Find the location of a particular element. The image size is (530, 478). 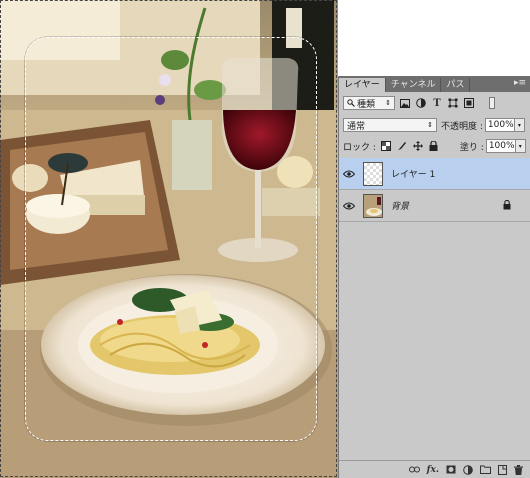

fill-dropdown-arrow: ▾ is located at coordinates (520, 146).